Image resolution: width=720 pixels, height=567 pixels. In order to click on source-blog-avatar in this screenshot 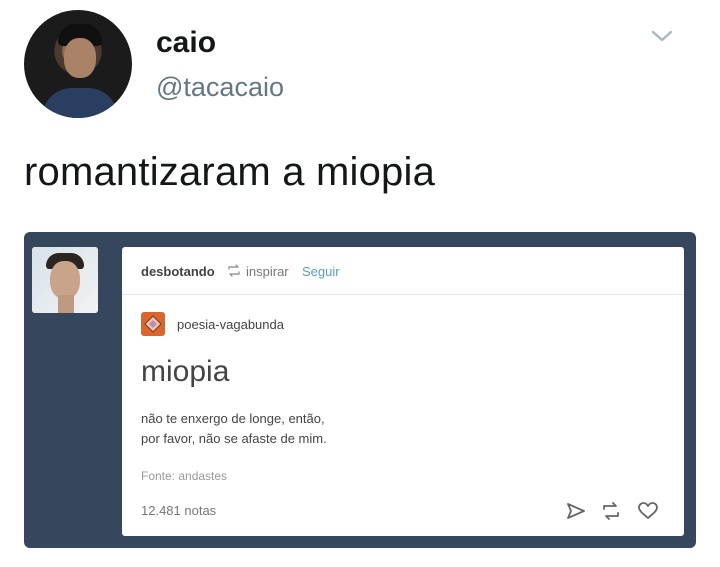, I will do `click(153, 324)`.